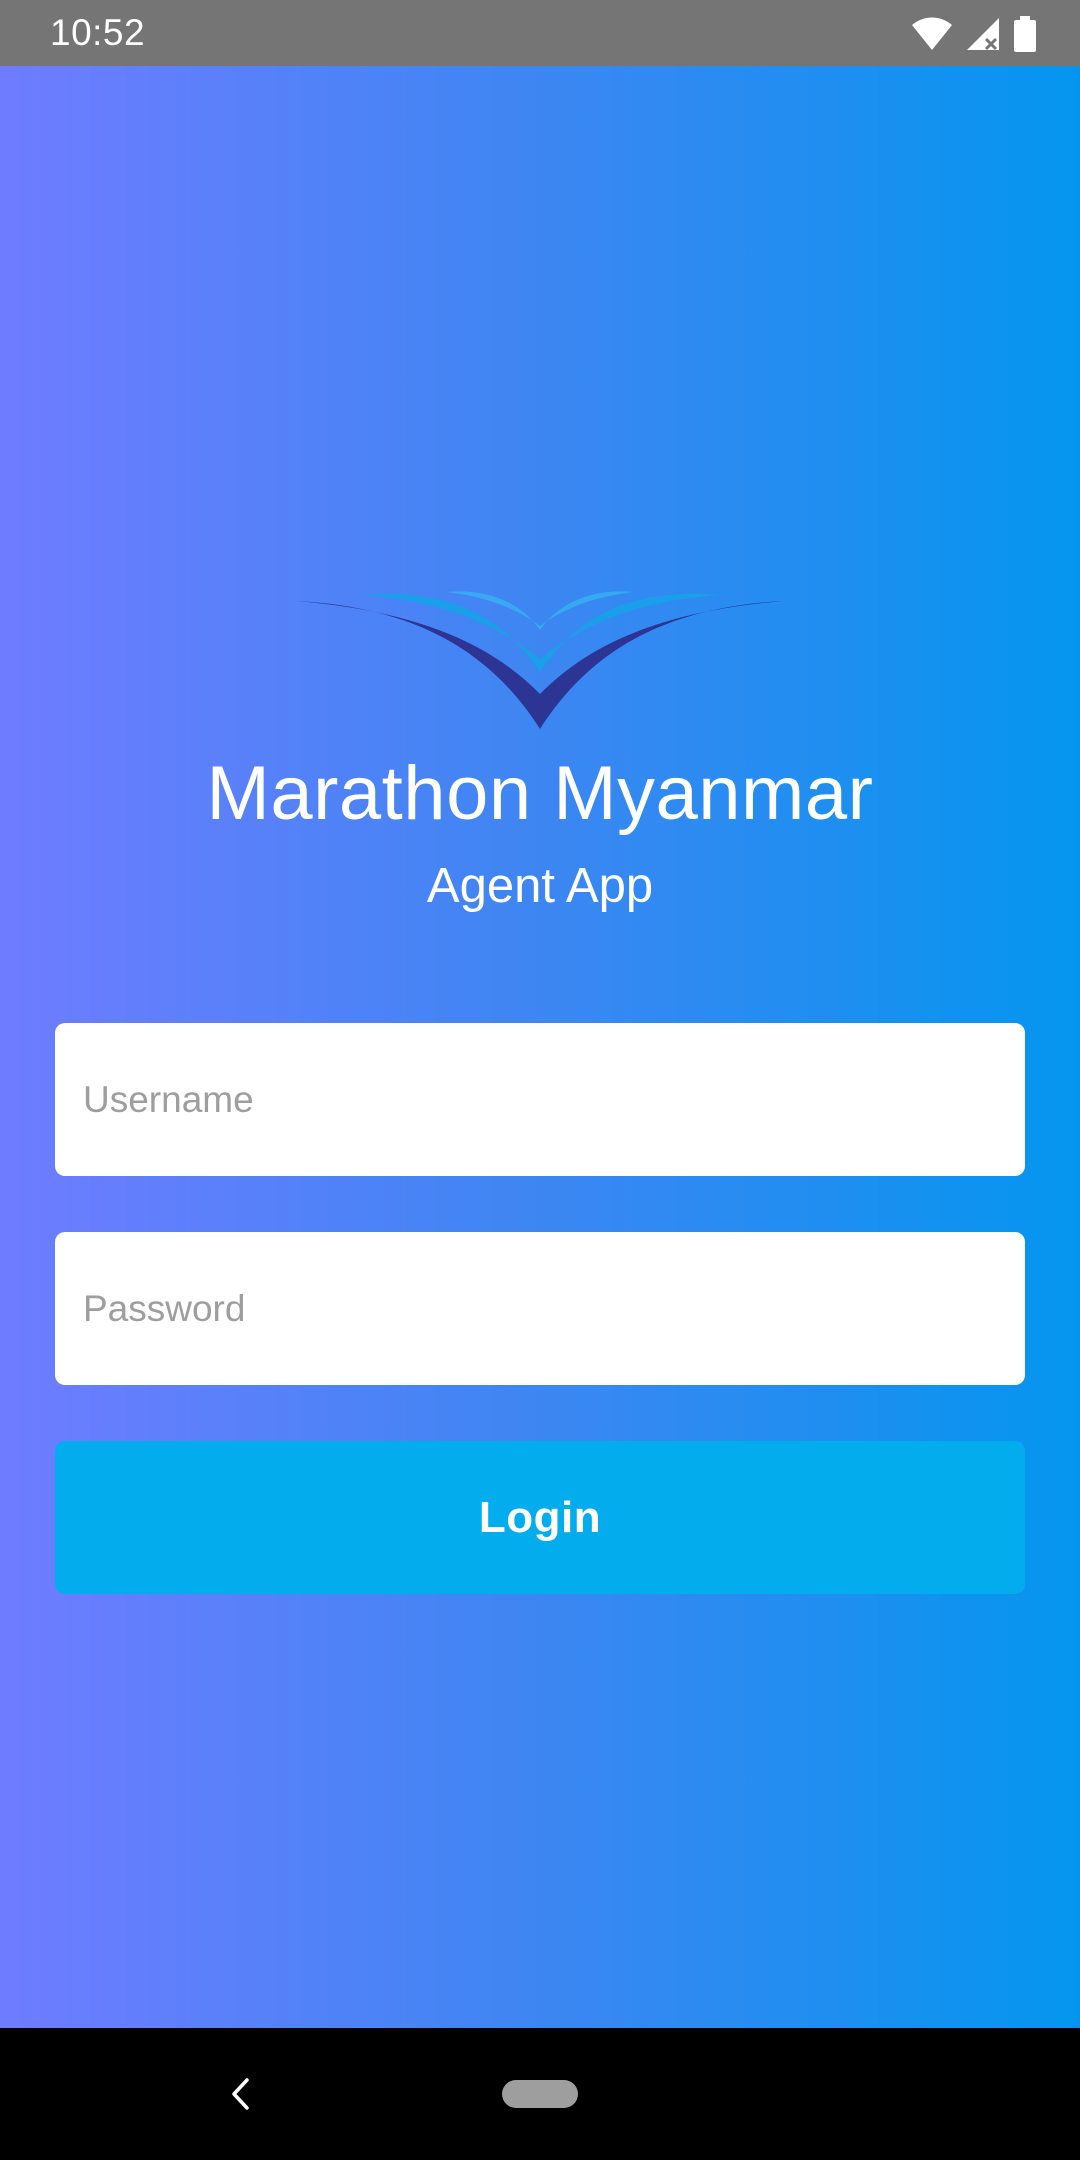  I want to click on login-button: Login, so click(540, 1517).